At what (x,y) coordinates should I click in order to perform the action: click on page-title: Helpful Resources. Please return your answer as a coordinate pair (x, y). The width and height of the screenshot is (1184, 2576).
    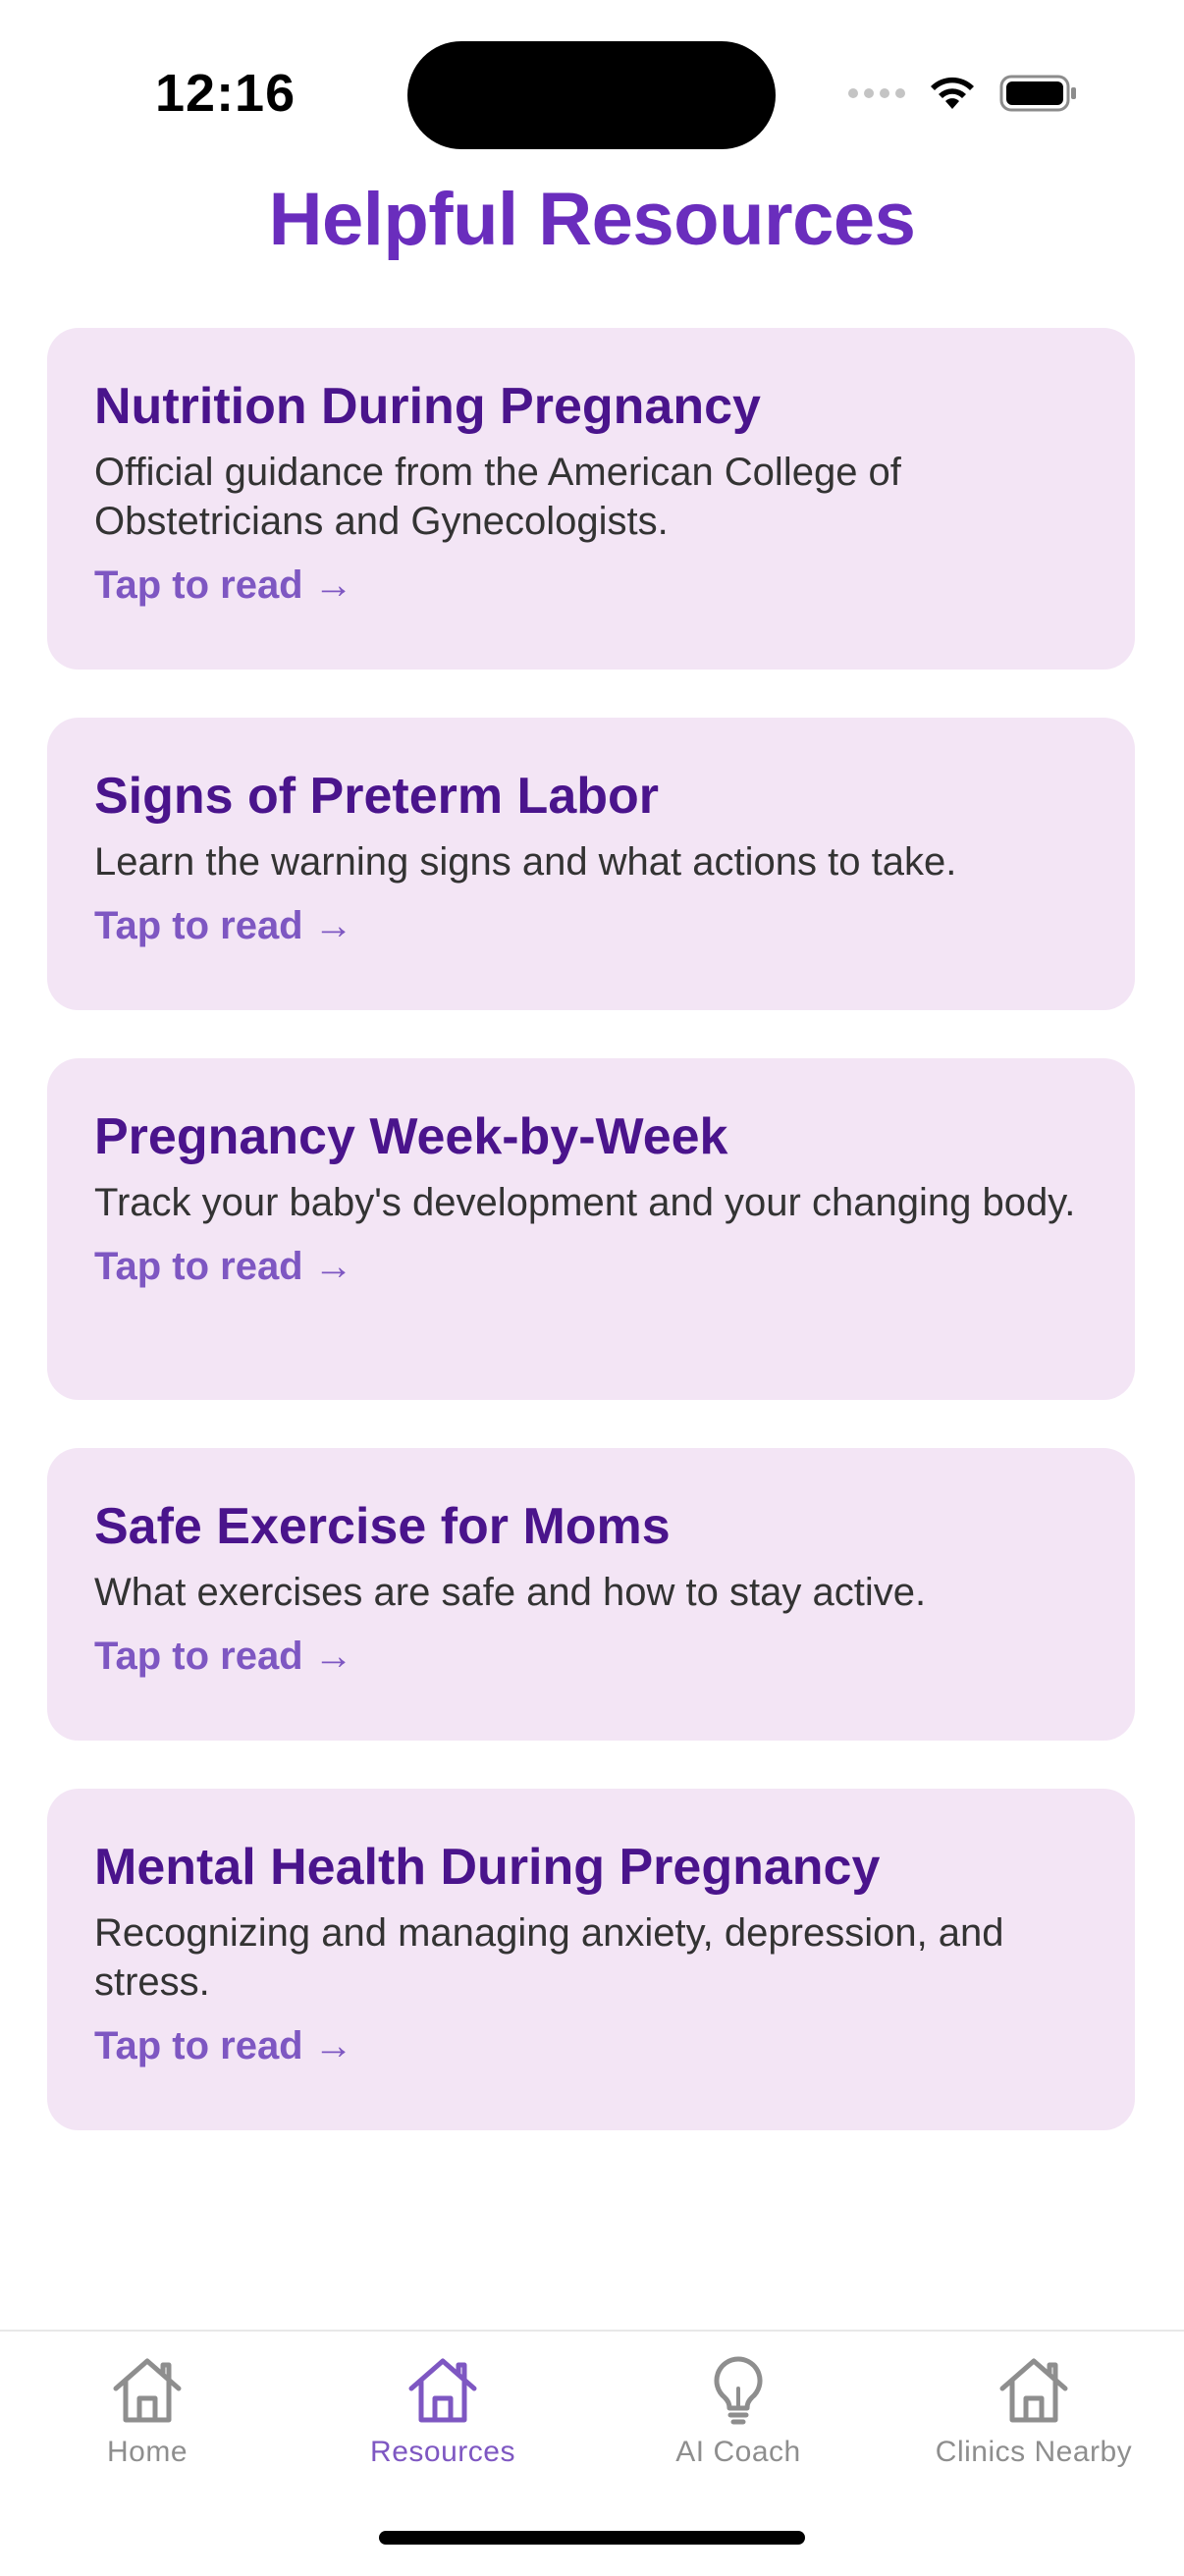
    Looking at the image, I should click on (592, 219).